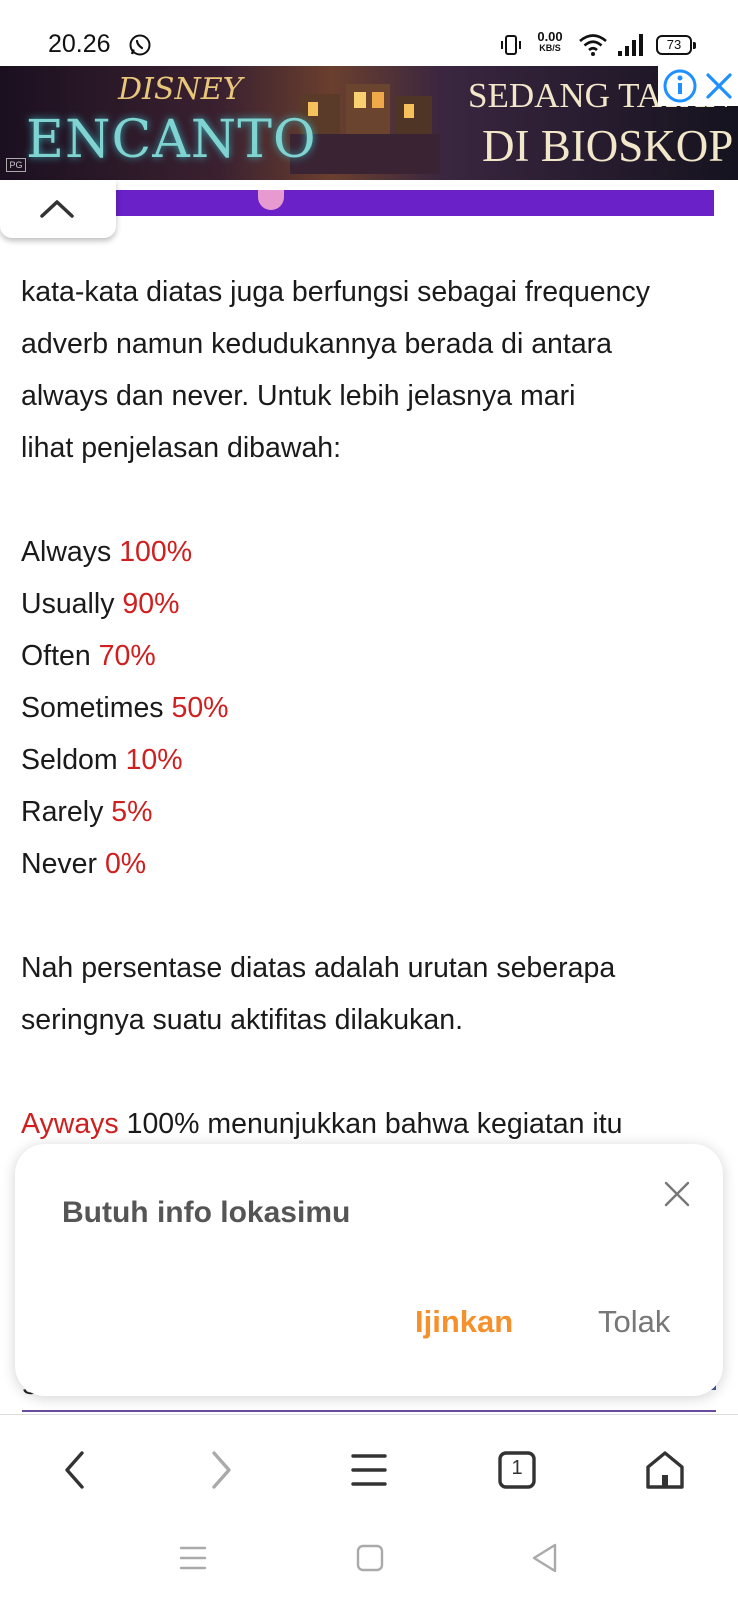  Describe the element at coordinates (206, 1212) in the screenshot. I see `permission-title: Butuh info lokasimu` at that location.